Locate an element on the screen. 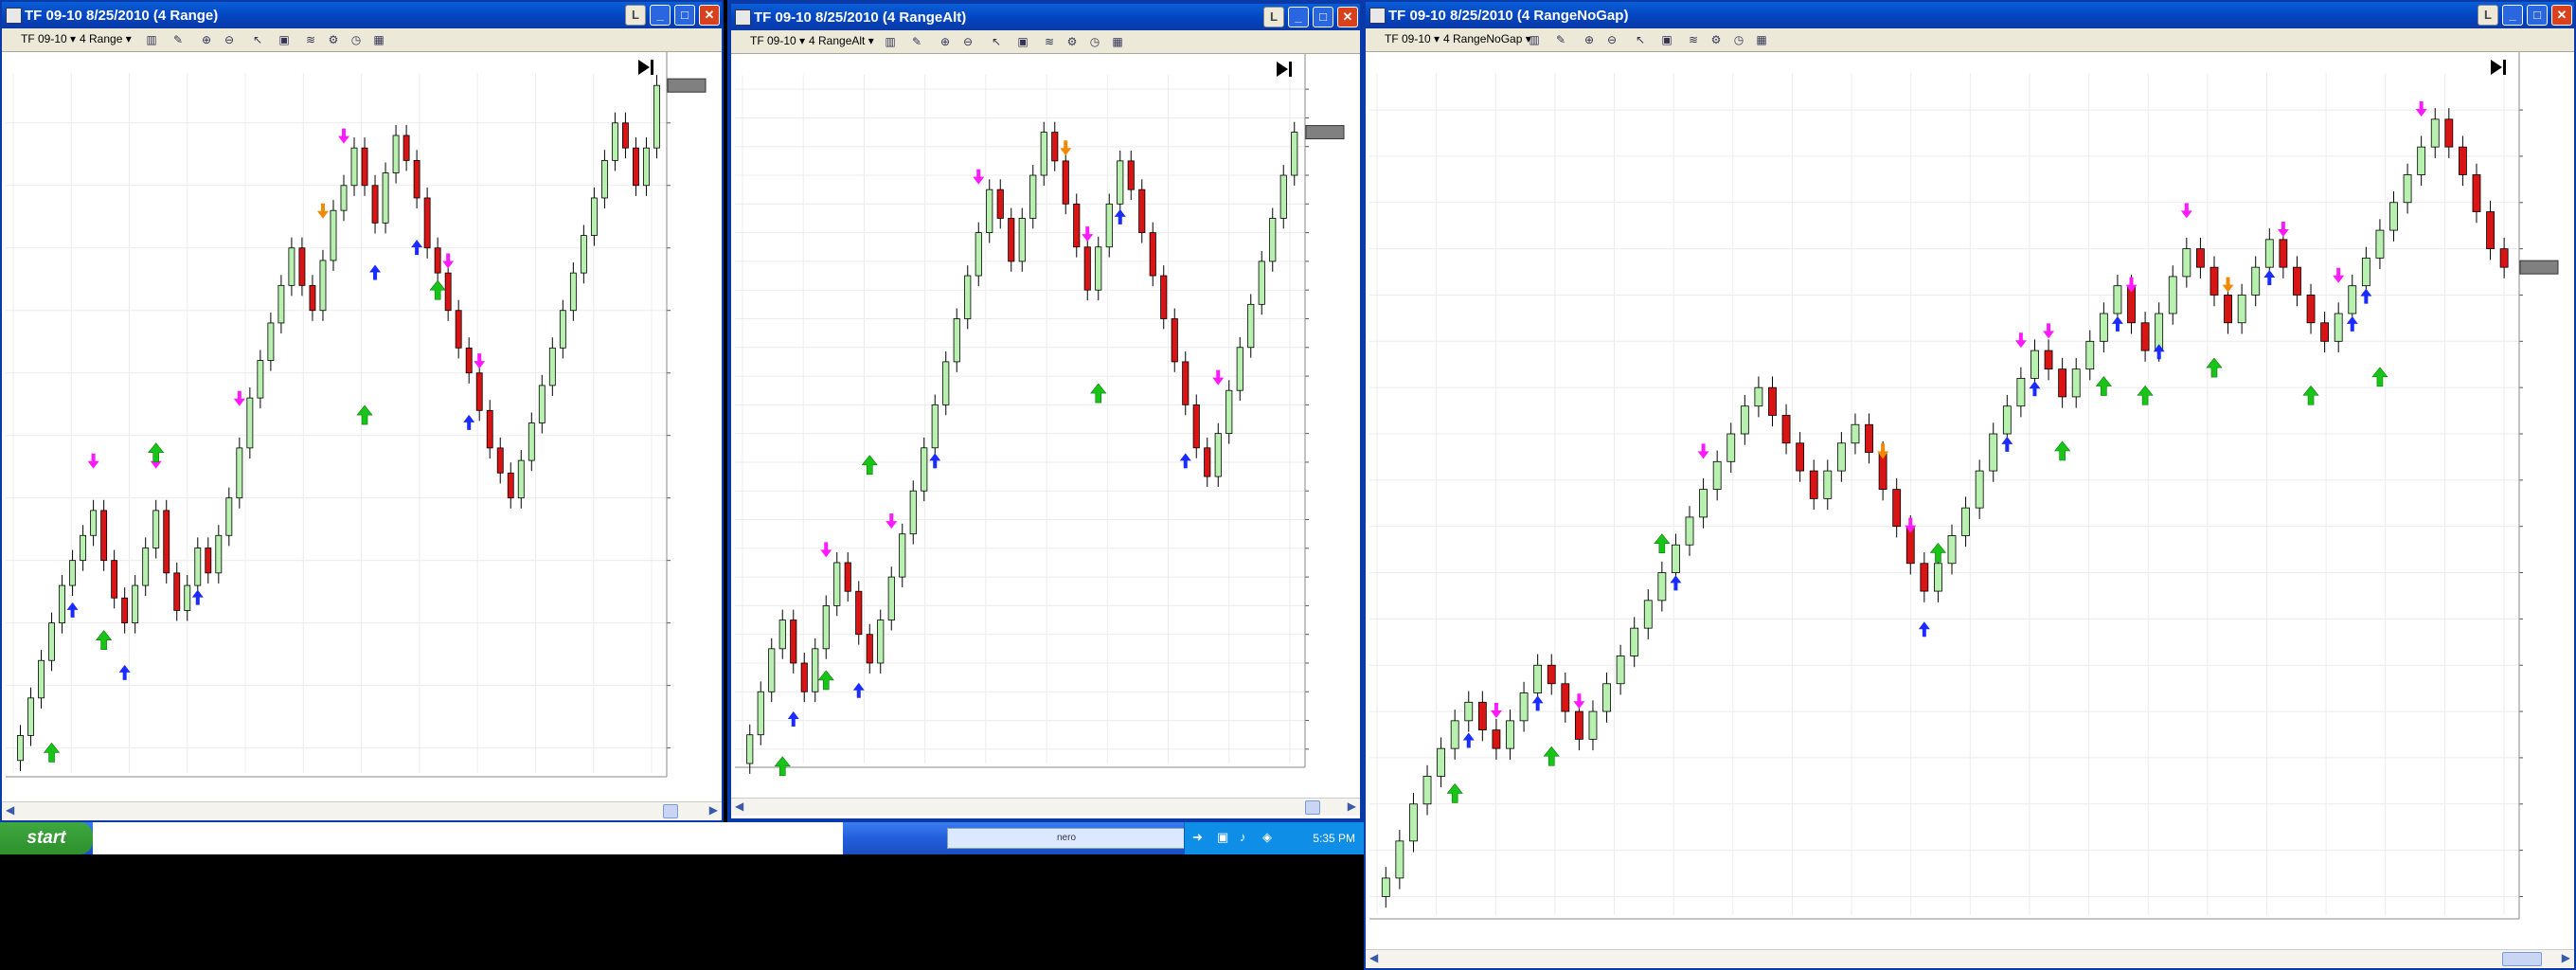 The image size is (2576, 970). period-selector: 4 RangeNoGap ▾ is located at coordinates (1487, 38).